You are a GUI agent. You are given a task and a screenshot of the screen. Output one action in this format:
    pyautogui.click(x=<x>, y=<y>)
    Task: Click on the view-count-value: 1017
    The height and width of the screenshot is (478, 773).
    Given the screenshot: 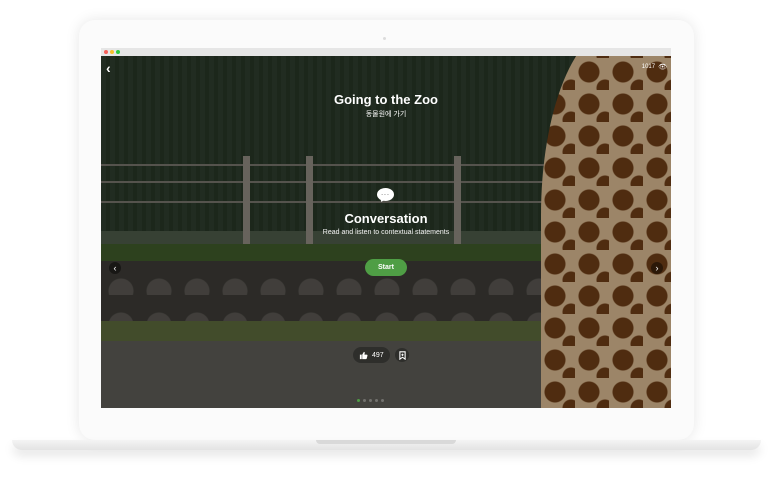 What is the action you would take?
    pyautogui.click(x=648, y=67)
    